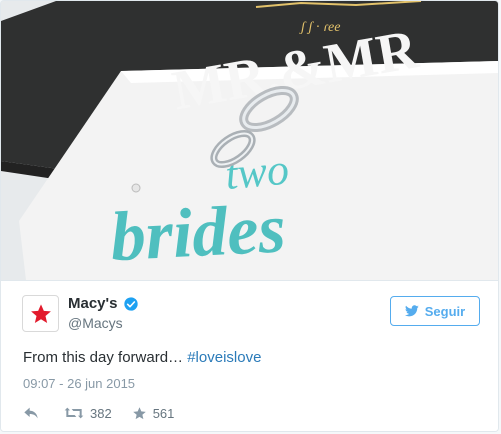 The image size is (501, 434). Describe the element at coordinates (411, 311) in the screenshot. I see `twitter-bird-icon` at that location.